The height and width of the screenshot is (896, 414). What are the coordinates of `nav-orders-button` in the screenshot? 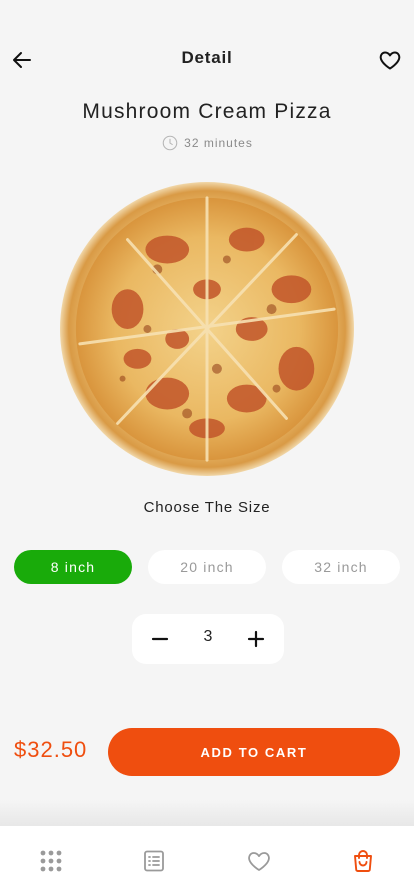 It's located at (154, 861).